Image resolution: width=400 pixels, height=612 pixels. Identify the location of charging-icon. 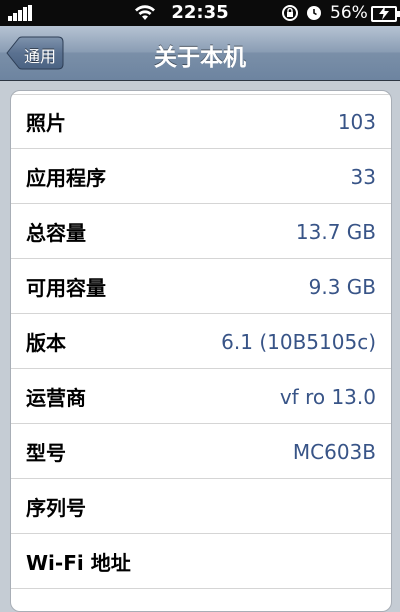
(384, 13).